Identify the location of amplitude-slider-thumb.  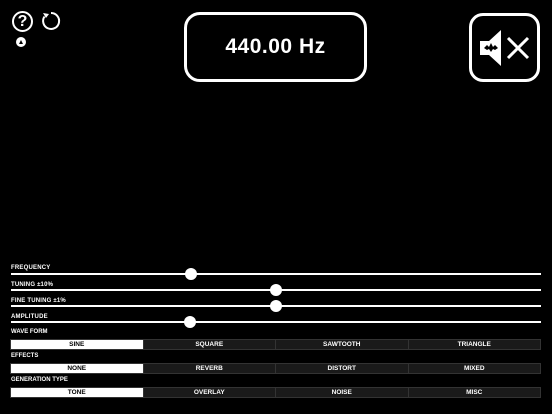
(190, 322).